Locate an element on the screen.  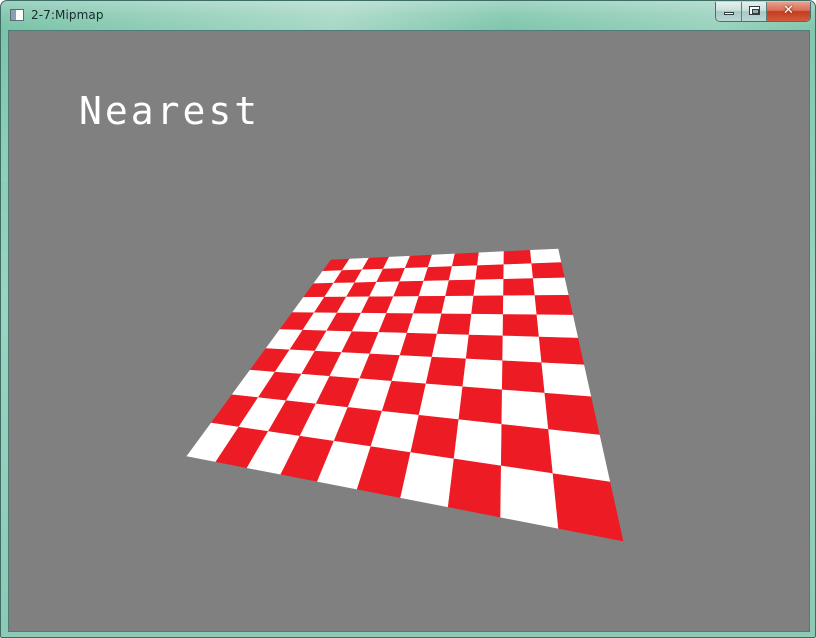
minimize-icon is located at coordinates (729, 13).